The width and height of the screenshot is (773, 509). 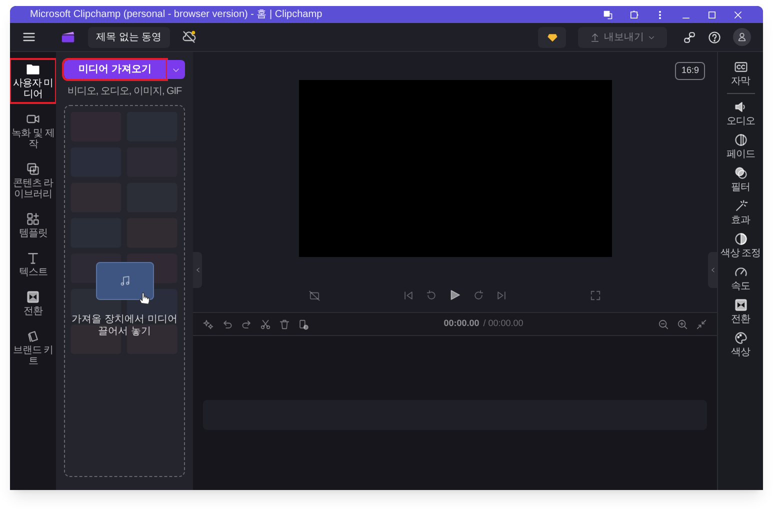 I want to click on translate-icon, so click(x=608, y=15).